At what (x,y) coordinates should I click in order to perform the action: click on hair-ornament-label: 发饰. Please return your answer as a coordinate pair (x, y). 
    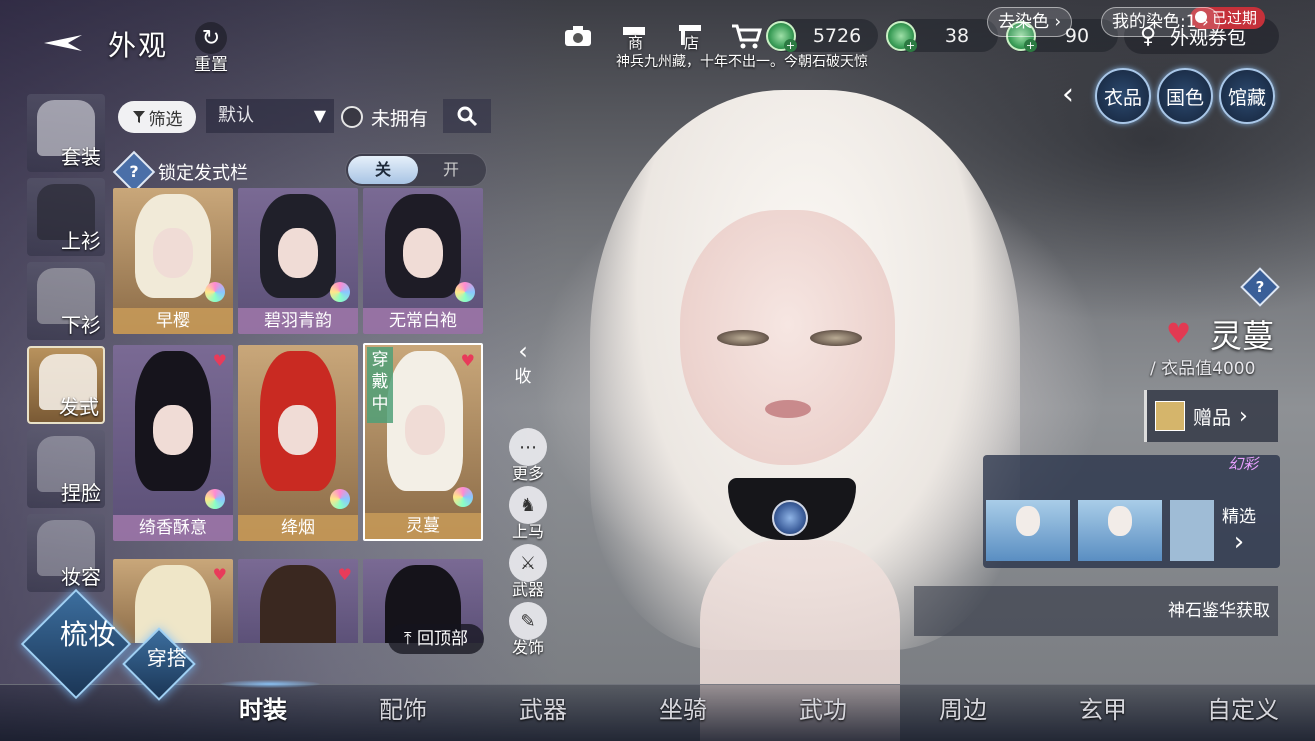
    Looking at the image, I should click on (527, 647).